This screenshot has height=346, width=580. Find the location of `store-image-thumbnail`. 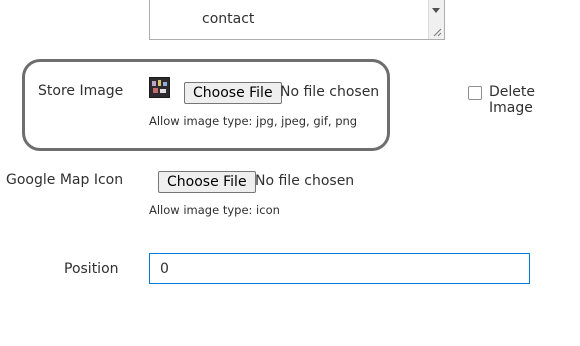

store-image-thumbnail is located at coordinates (159, 87).